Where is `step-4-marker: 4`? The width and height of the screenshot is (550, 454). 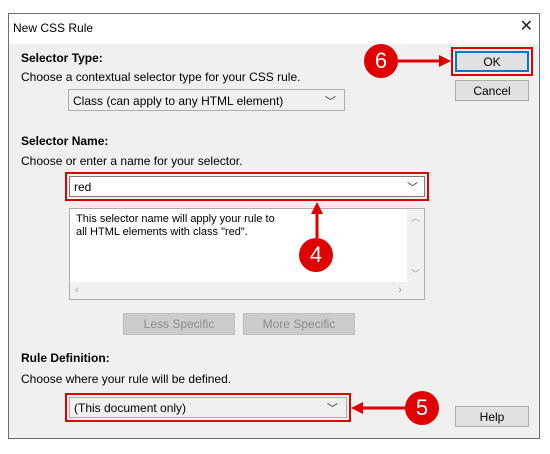 step-4-marker: 4 is located at coordinates (316, 255).